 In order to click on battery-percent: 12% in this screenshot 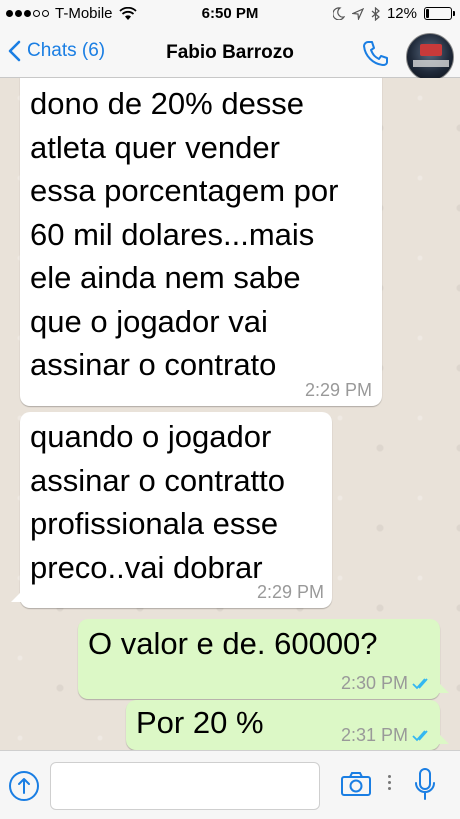, I will do `click(401, 13)`.